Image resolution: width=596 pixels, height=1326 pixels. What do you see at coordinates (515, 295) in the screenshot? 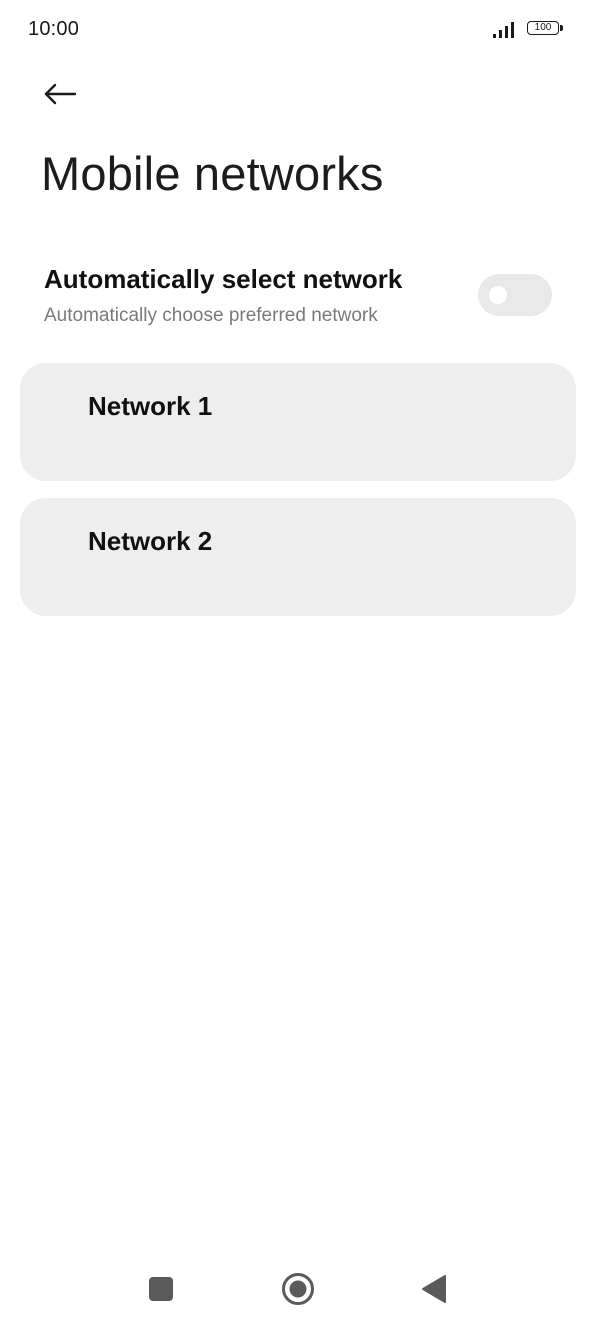
I see `auto-select-toggle` at bounding box center [515, 295].